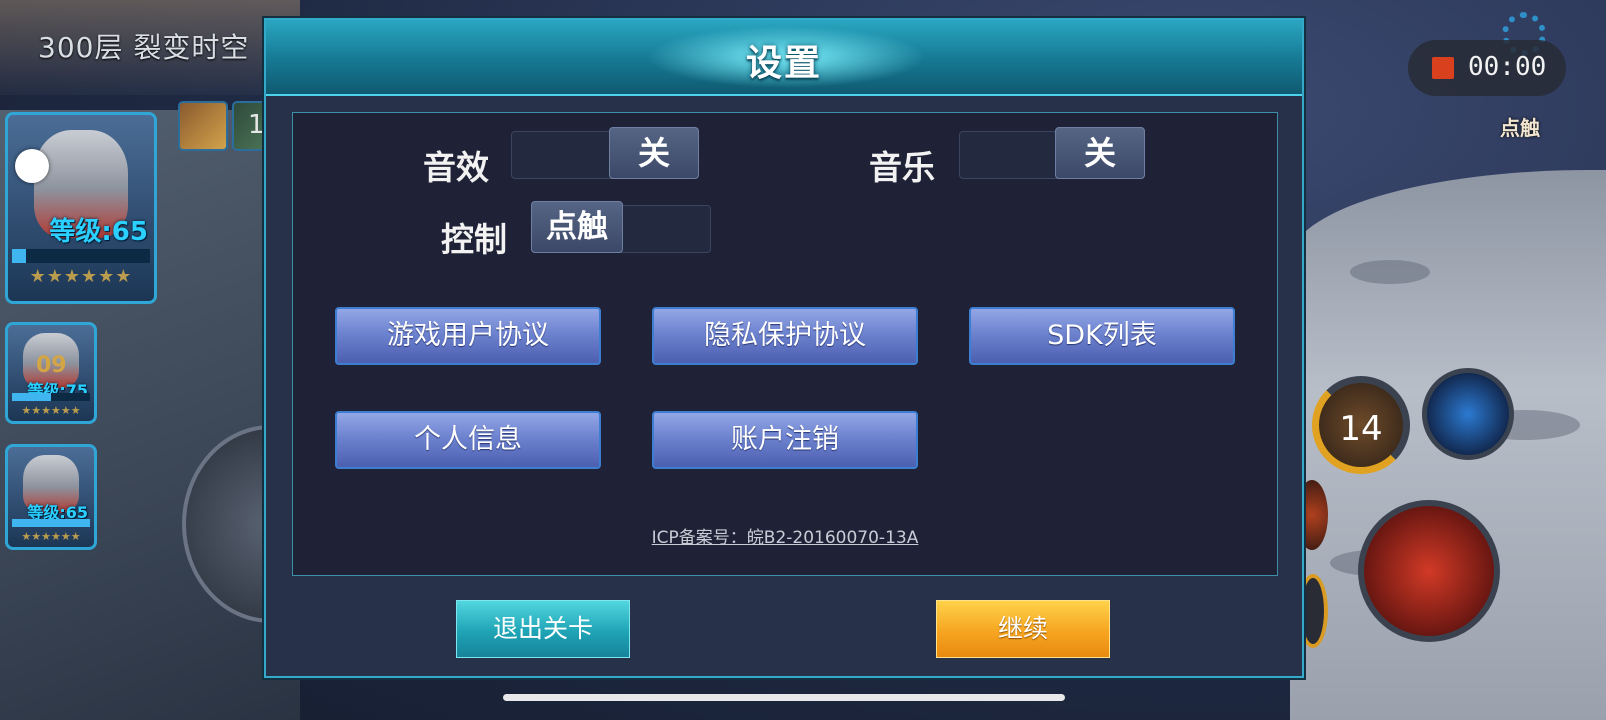 The height and width of the screenshot is (720, 1606). I want to click on record-stop-icon, so click(1443, 68).